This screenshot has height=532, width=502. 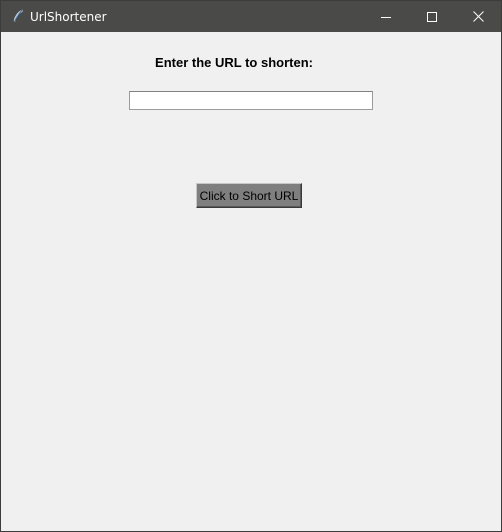 What do you see at coordinates (234, 62) in the screenshot?
I see `url-prompt-label: Enter the URL to shorten:` at bounding box center [234, 62].